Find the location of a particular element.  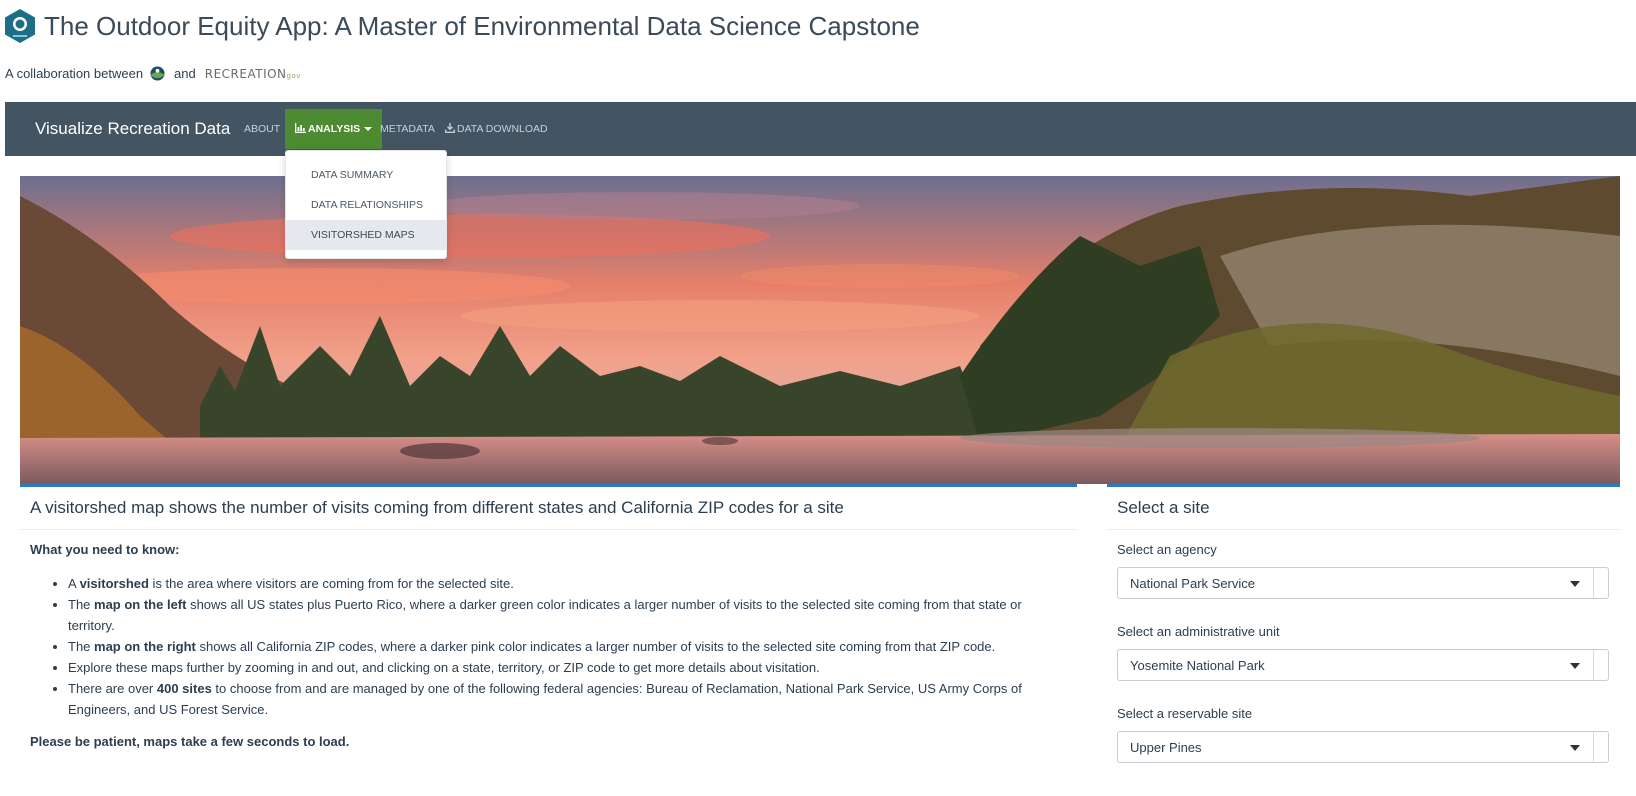

download-icon is located at coordinates (450, 128).